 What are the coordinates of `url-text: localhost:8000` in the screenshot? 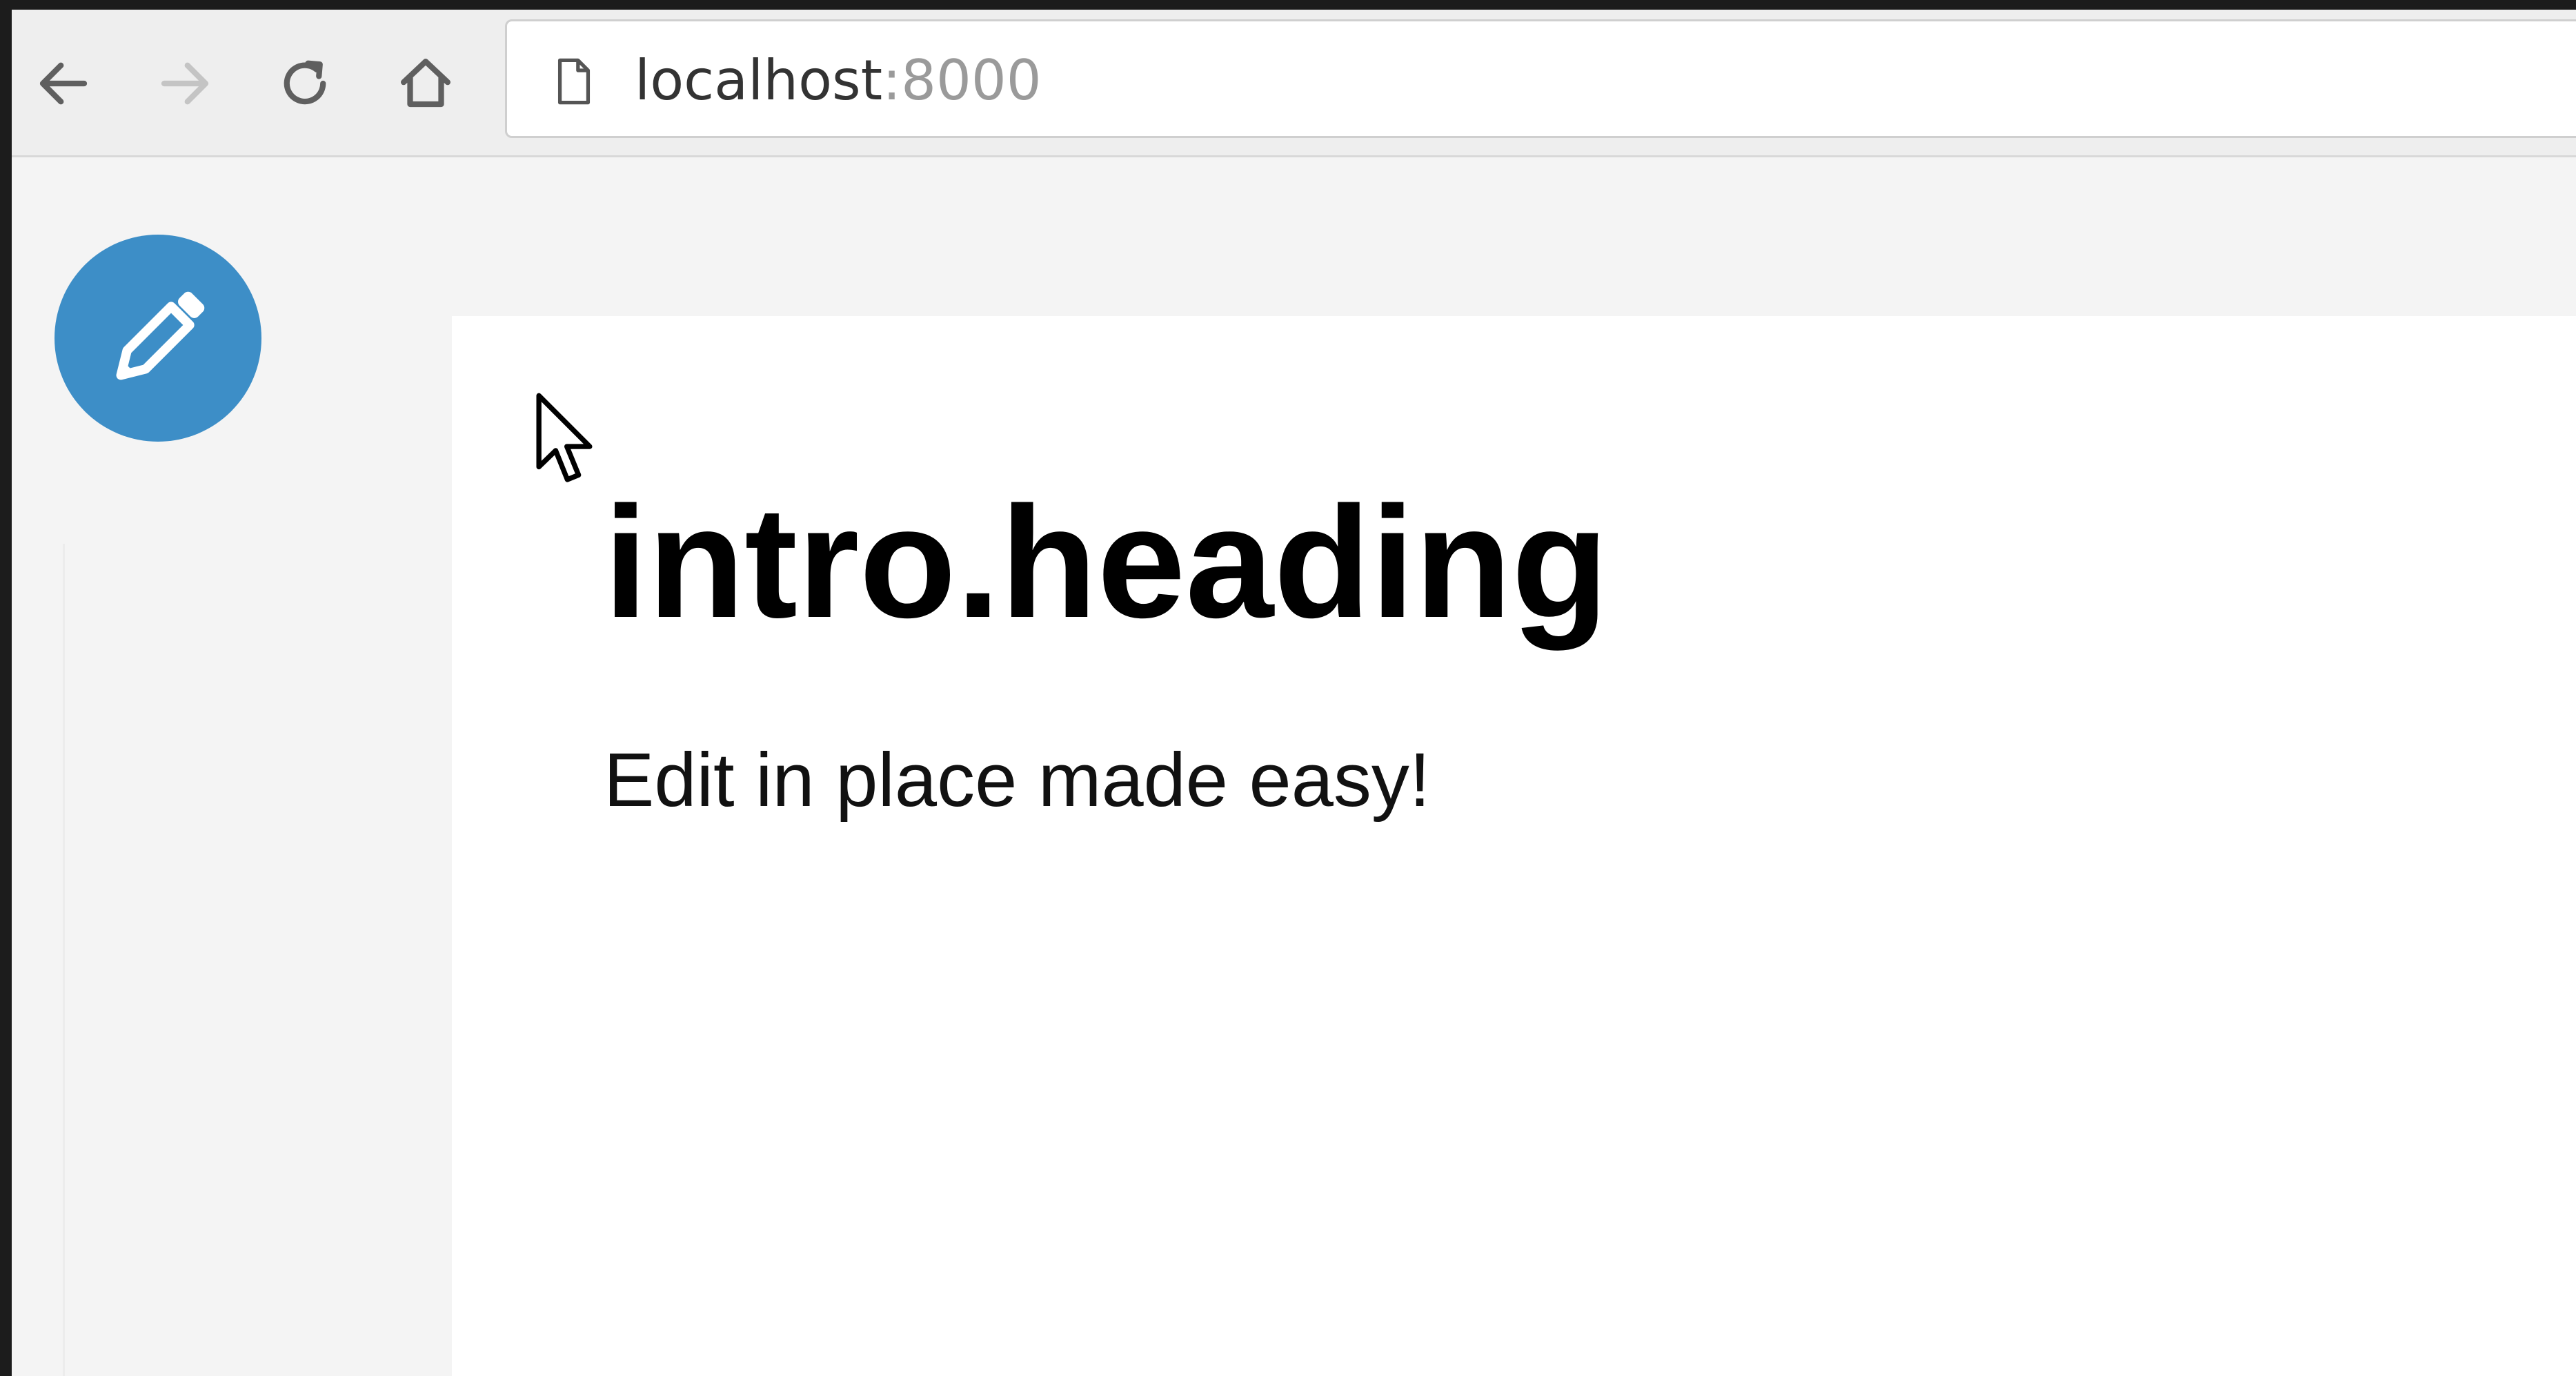 It's located at (838, 80).